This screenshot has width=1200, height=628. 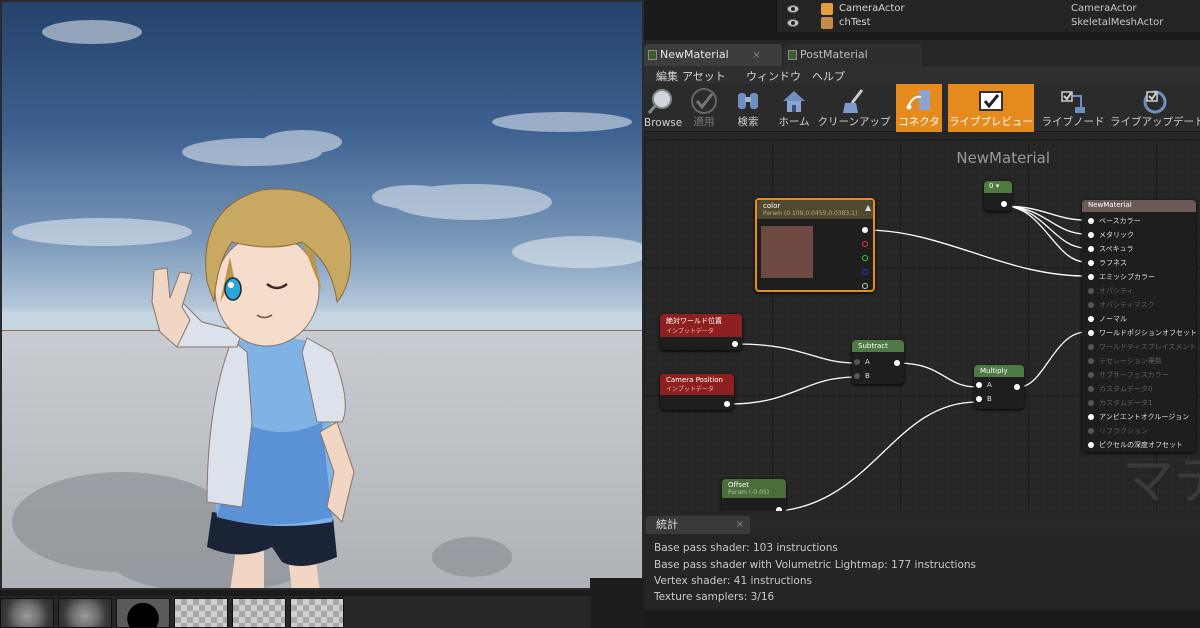 What do you see at coordinates (998, 196) in the screenshot?
I see `node-constant-zero: 0 ▾` at bounding box center [998, 196].